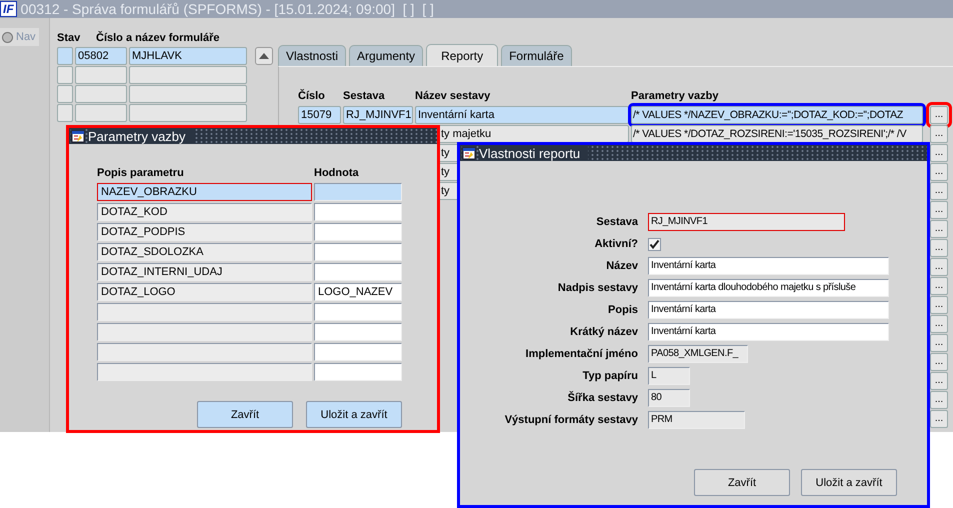 The width and height of the screenshot is (953, 508). What do you see at coordinates (698, 354) in the screenshot?
I see `input-field: PA058_XMLGEN.F_` at bounding box center [698, 354].